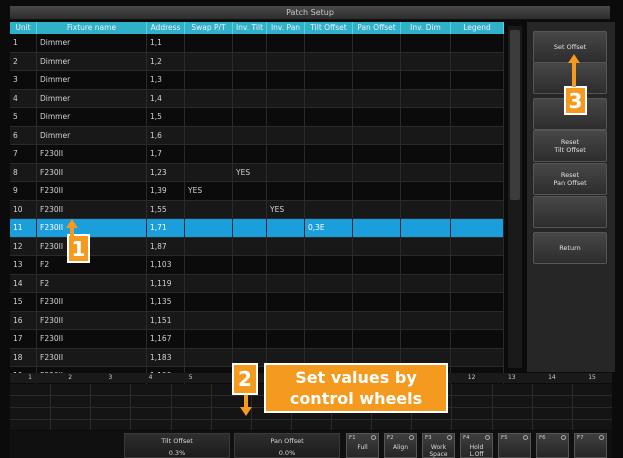 This screenshot has height=458, width=623. What do you see at coordinates (166, 191) in the screenshot?
I see `table-cell: 1,39` at bounding box center [166, 191].